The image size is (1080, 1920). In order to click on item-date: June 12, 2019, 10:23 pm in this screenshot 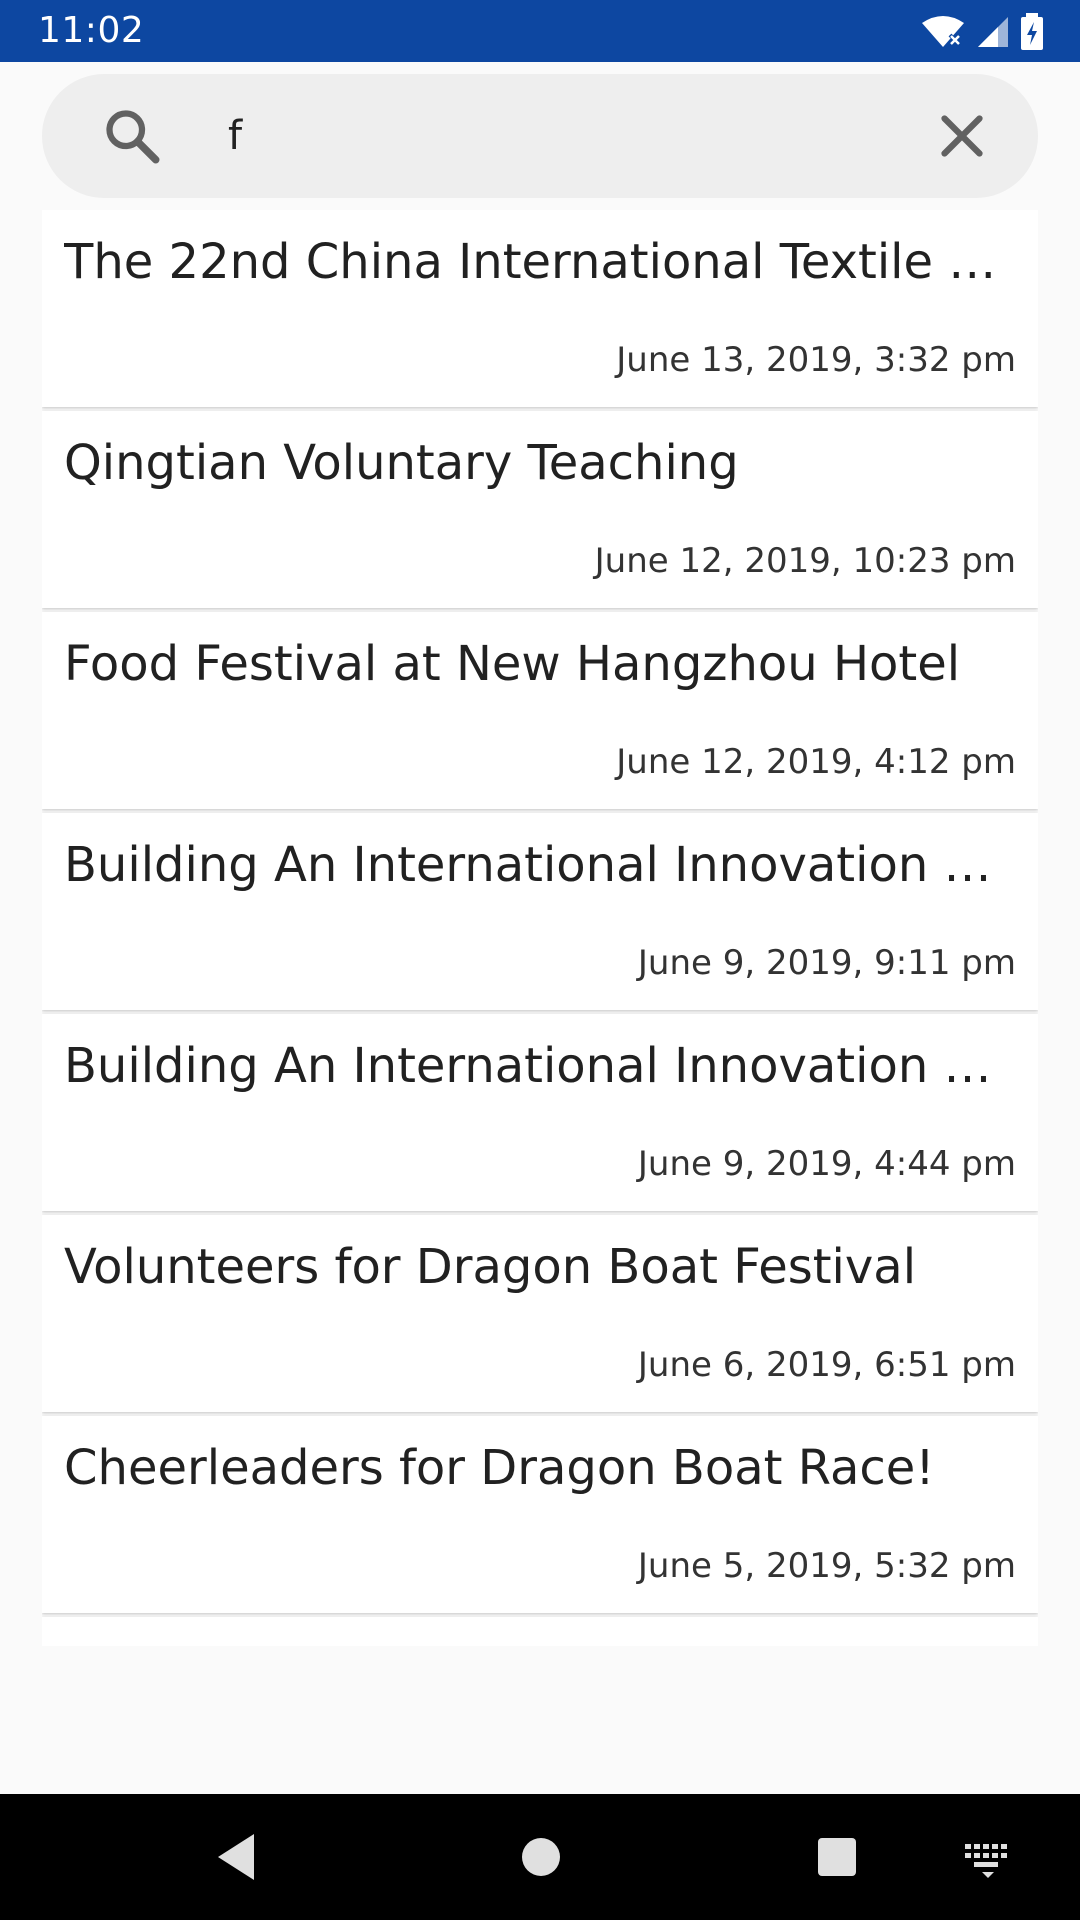, I will do `click(805, 561)`.